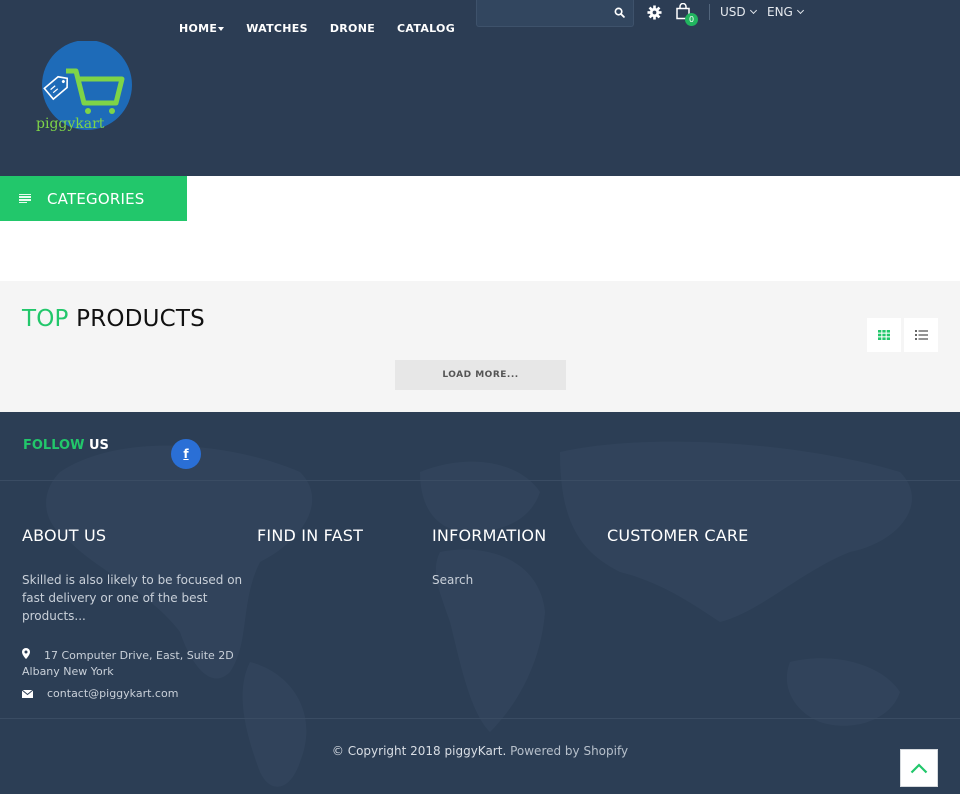  I want to click on caret-down-icon, so click(221, 28).